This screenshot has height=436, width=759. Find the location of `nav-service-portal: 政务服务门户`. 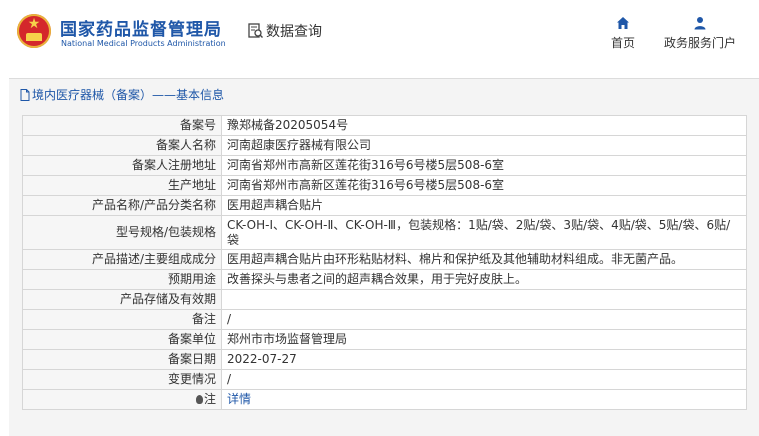

nav-service-portal: 政务服务门户 is located at coordinates (700, 33).